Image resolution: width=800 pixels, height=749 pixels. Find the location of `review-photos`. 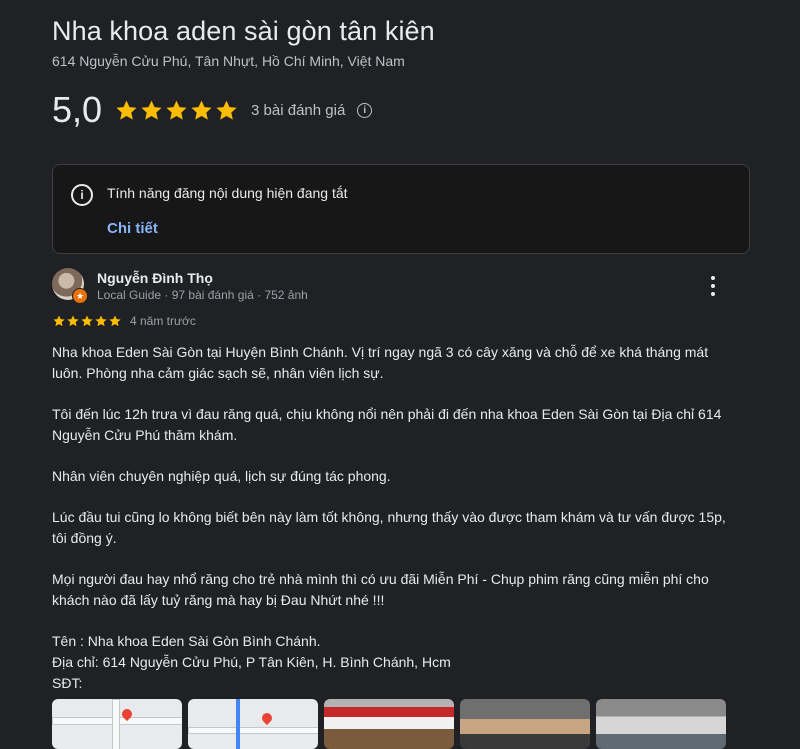

review-photos is located at coordinates (389, 724).